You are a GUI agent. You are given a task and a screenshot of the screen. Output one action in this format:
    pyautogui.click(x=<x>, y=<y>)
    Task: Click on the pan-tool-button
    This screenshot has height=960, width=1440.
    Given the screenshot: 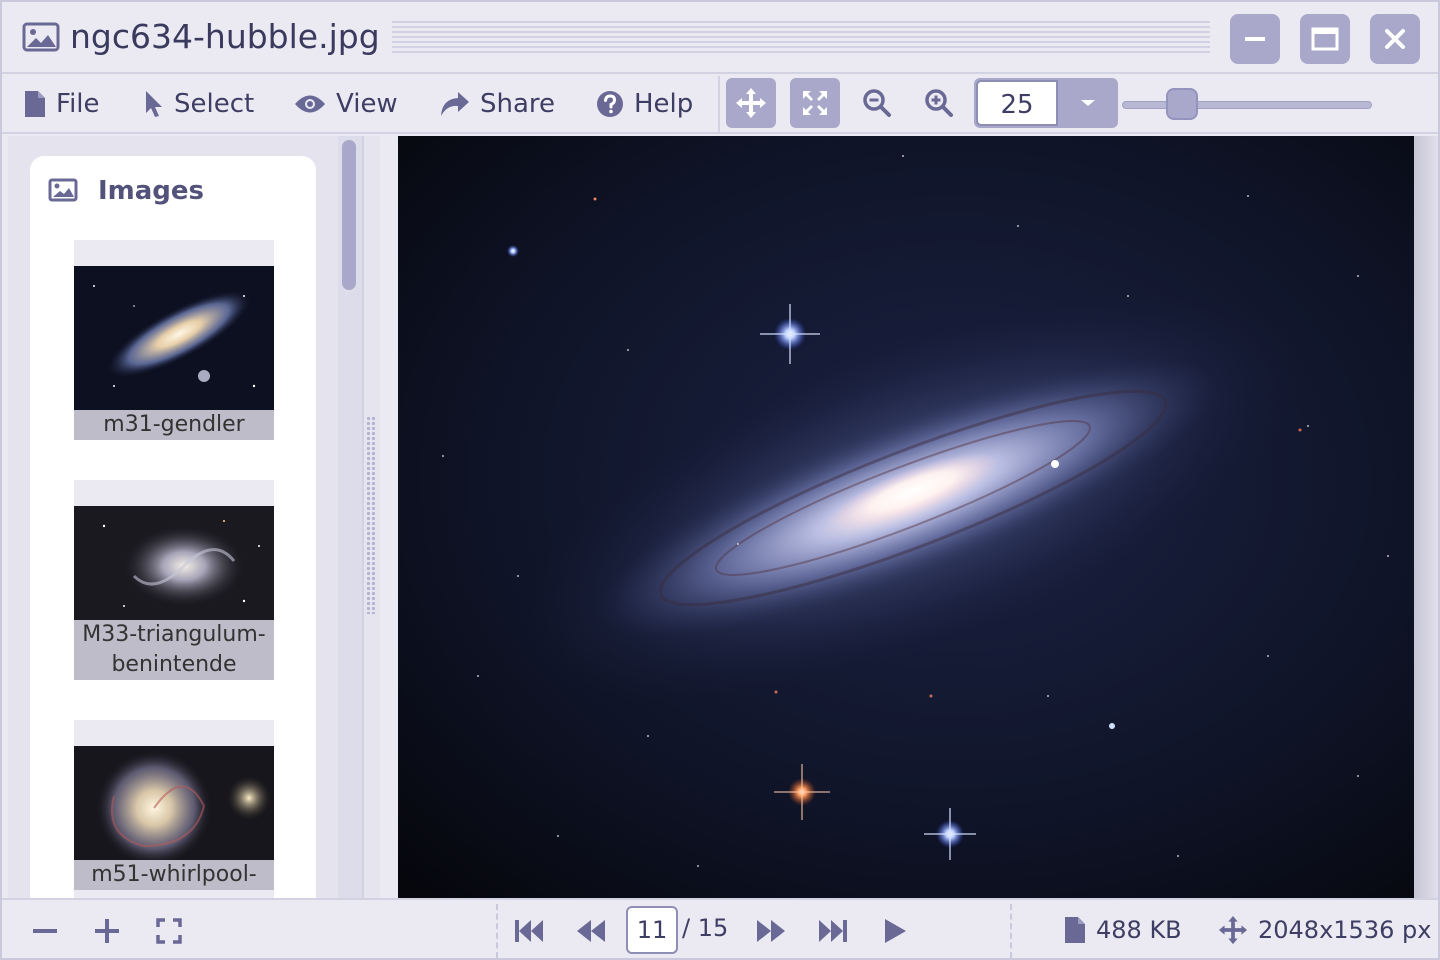 What is the action you would take?
    pyautogui.click(x=751, y=103)
    